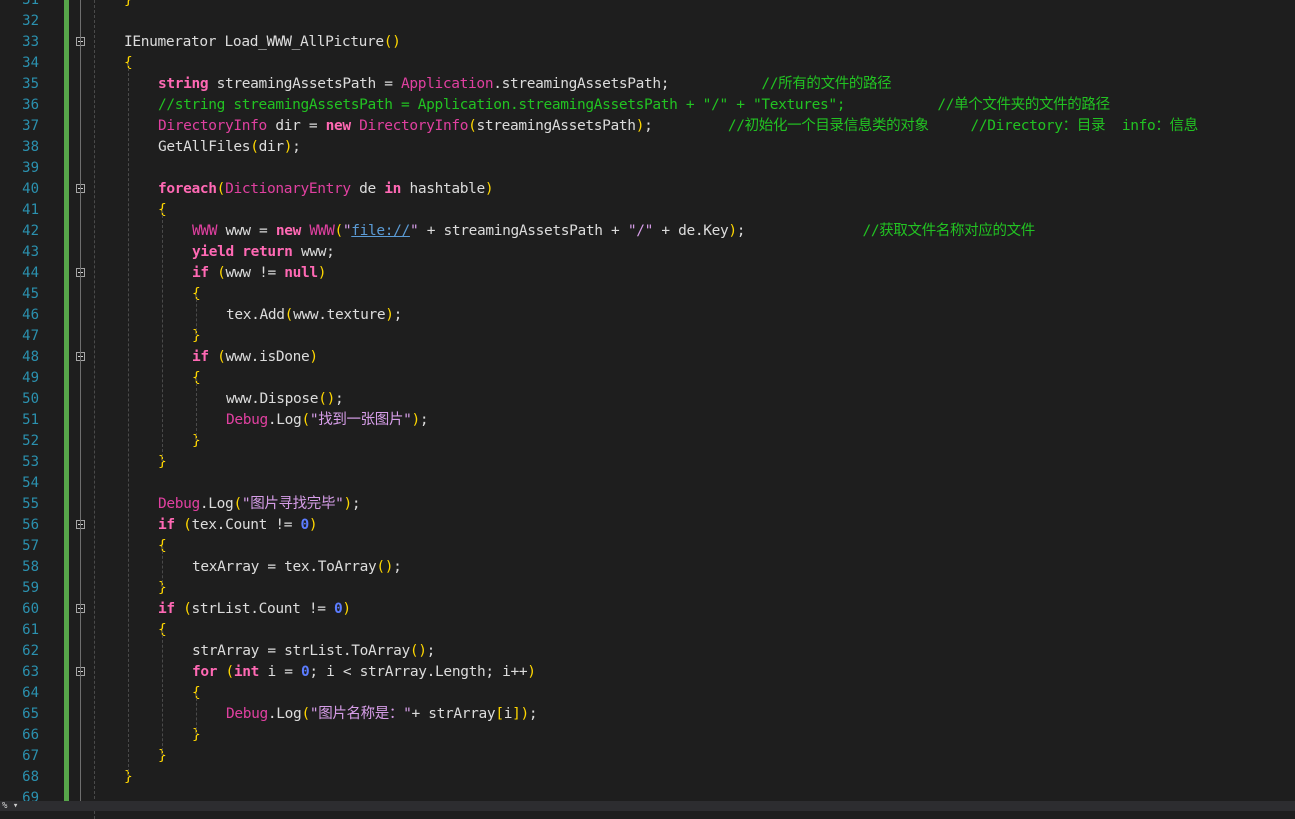 The width and height of the screenshot is (1295, 819). I want to click on code-line: 33 IEnumerator Load_WWW_AllPicture(), so click(647, 42).